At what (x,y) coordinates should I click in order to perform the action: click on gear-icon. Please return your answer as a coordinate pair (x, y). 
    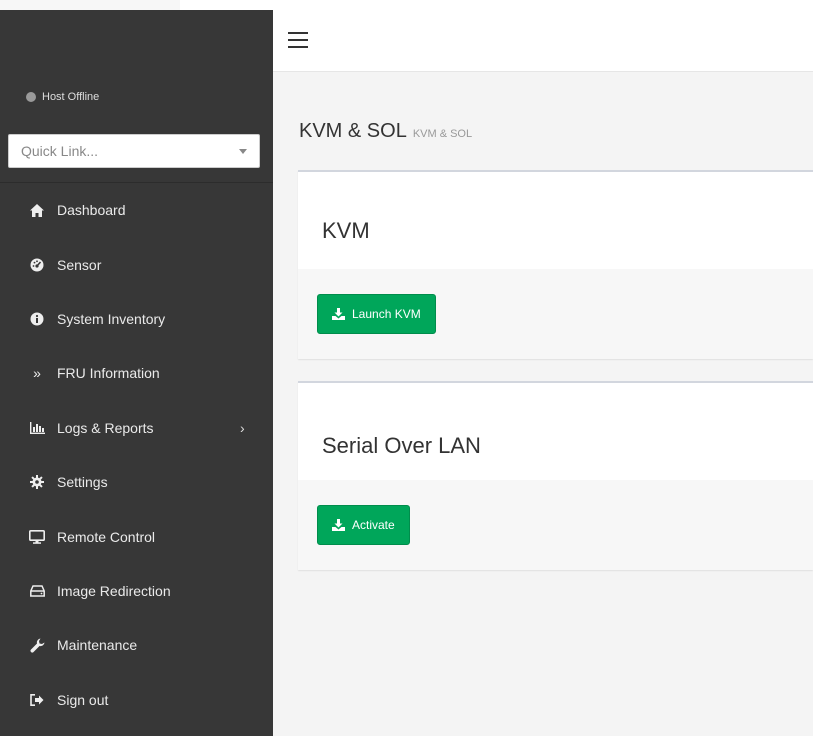
    Looking at the image, I should click on (37, 482).